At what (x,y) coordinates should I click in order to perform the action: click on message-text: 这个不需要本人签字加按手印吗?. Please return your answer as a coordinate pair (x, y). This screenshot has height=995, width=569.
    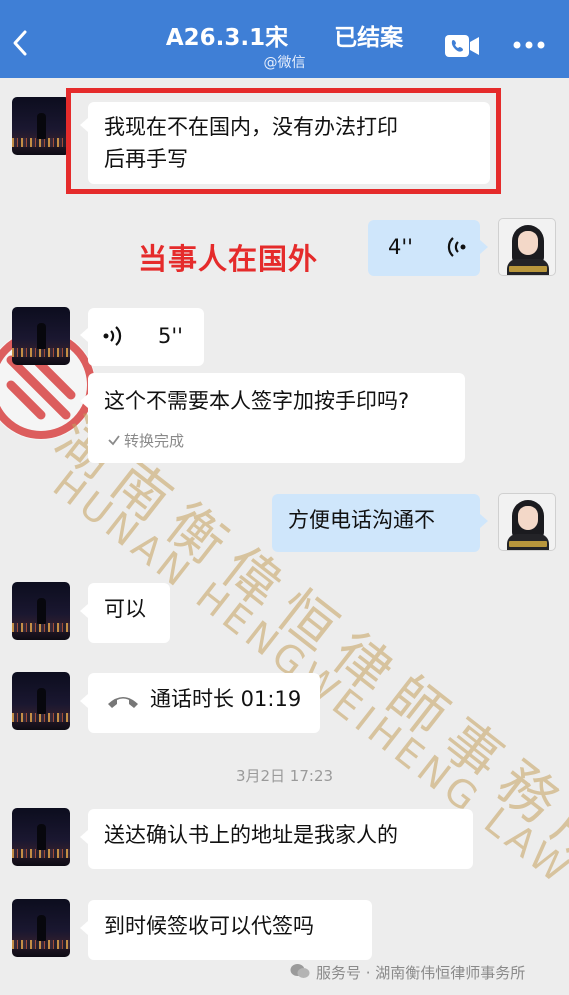
    Looking at the image, I should click on (257, 401).